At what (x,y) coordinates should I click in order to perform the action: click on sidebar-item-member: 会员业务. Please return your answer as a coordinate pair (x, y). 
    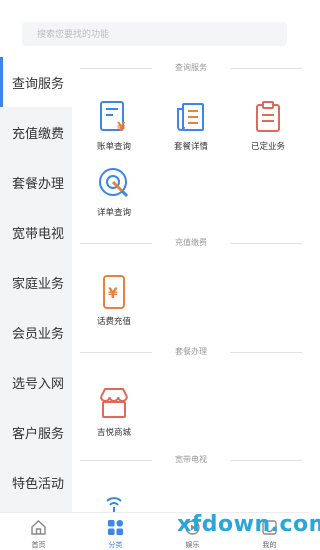
    Looking at the image, I should click on (36, 332).